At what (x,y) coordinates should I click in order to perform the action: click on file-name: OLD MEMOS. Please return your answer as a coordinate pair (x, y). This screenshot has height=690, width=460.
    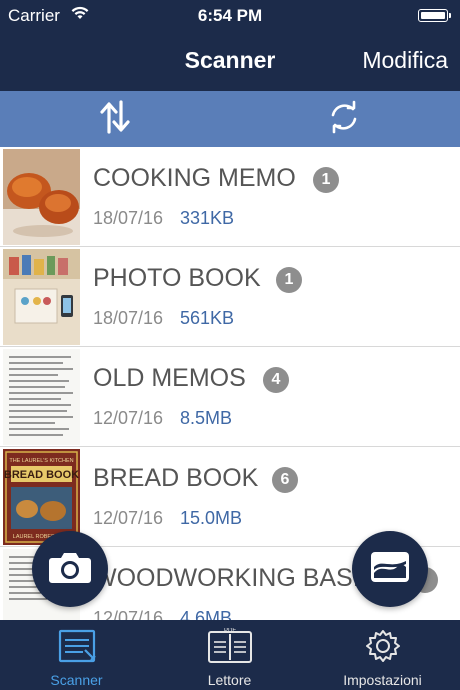
    Looking at the image, I should click on (169, 378).